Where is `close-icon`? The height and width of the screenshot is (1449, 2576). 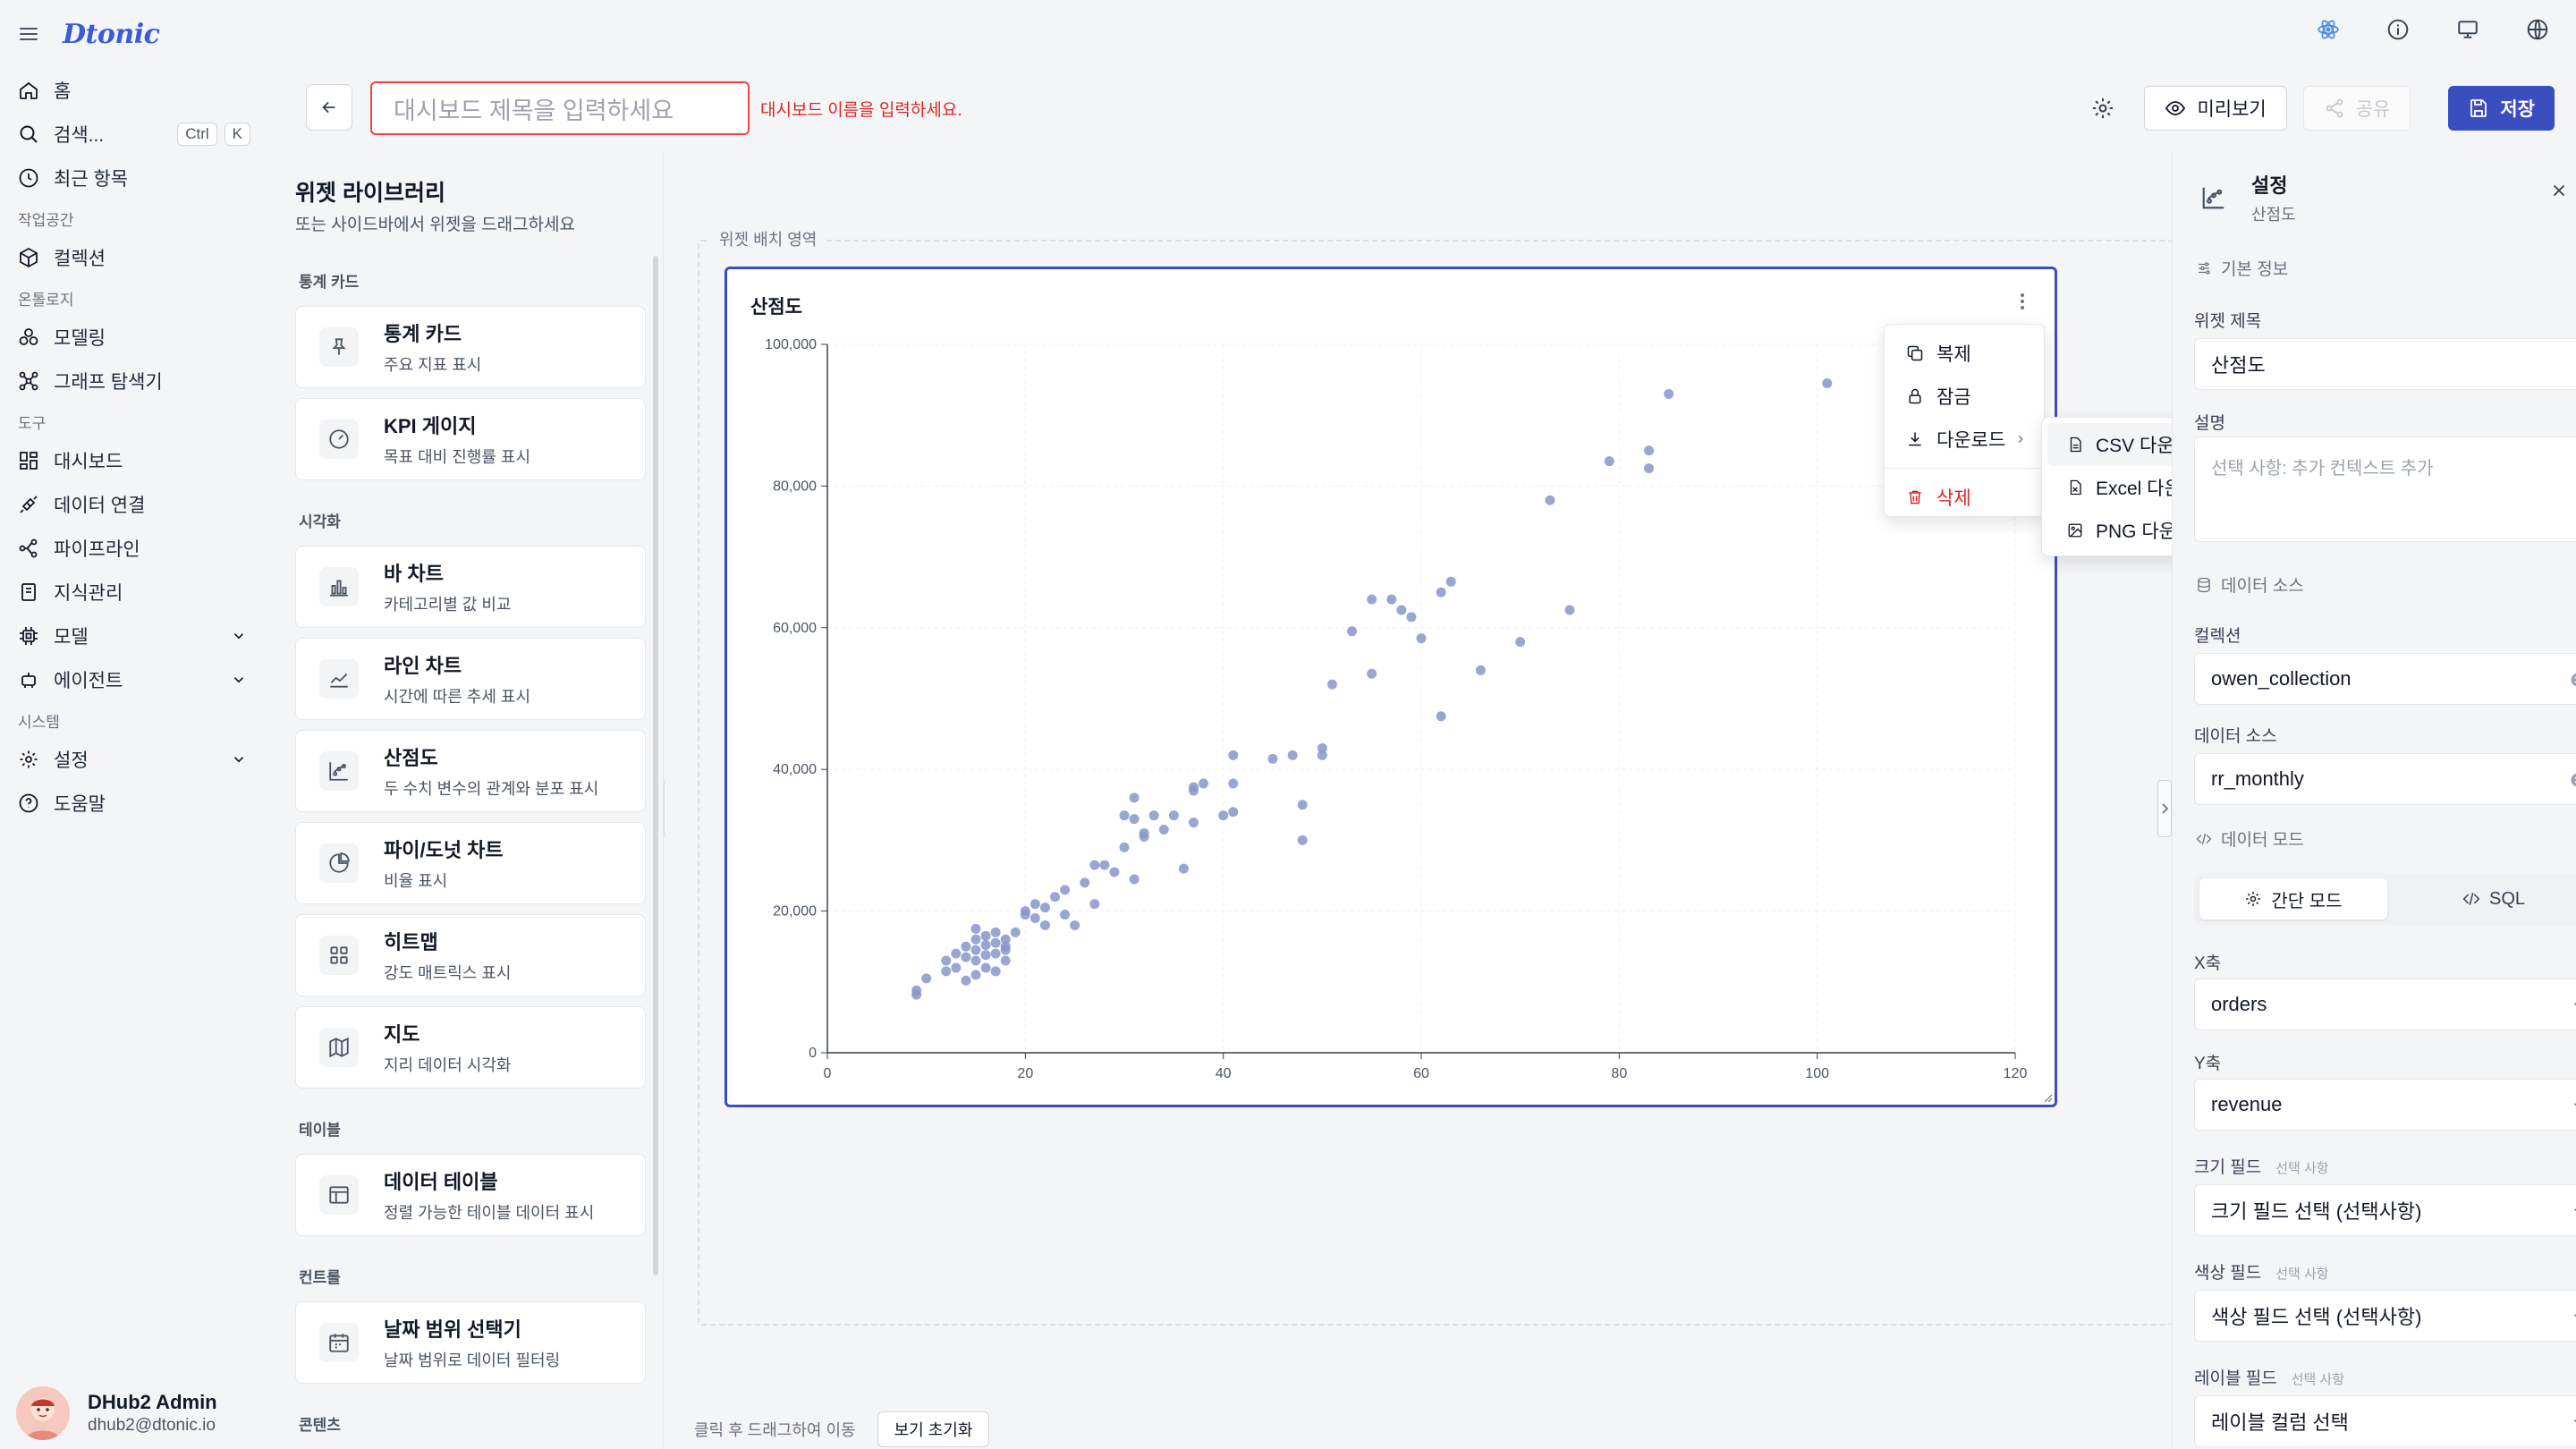
close-icon is located at coordinates (2559, 190).